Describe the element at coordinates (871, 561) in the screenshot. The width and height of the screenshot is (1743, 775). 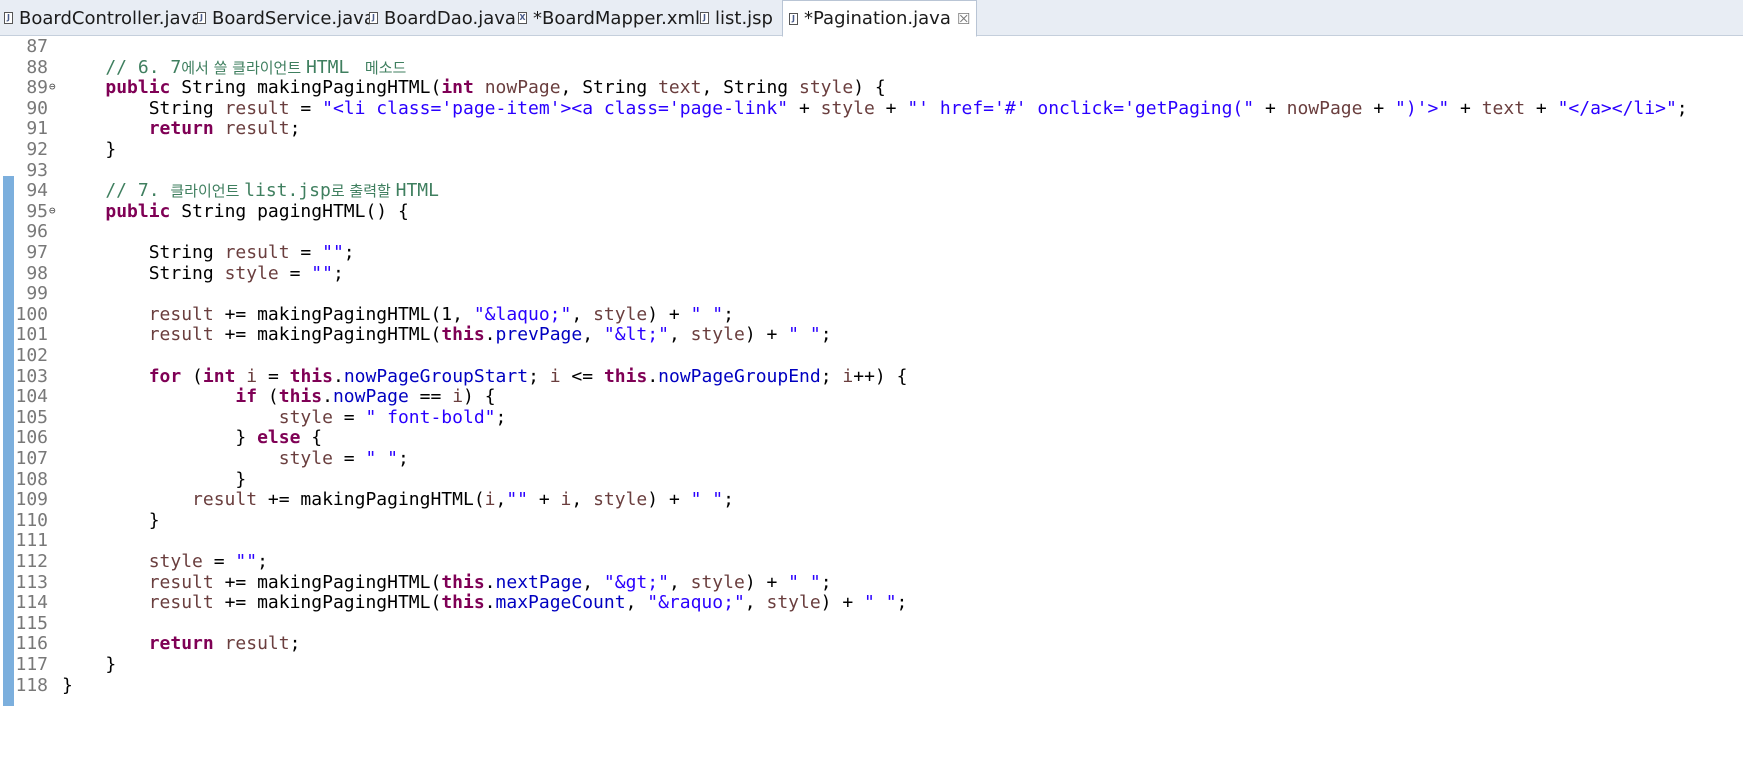
I see `code-line: 112 style = "";` at that location.